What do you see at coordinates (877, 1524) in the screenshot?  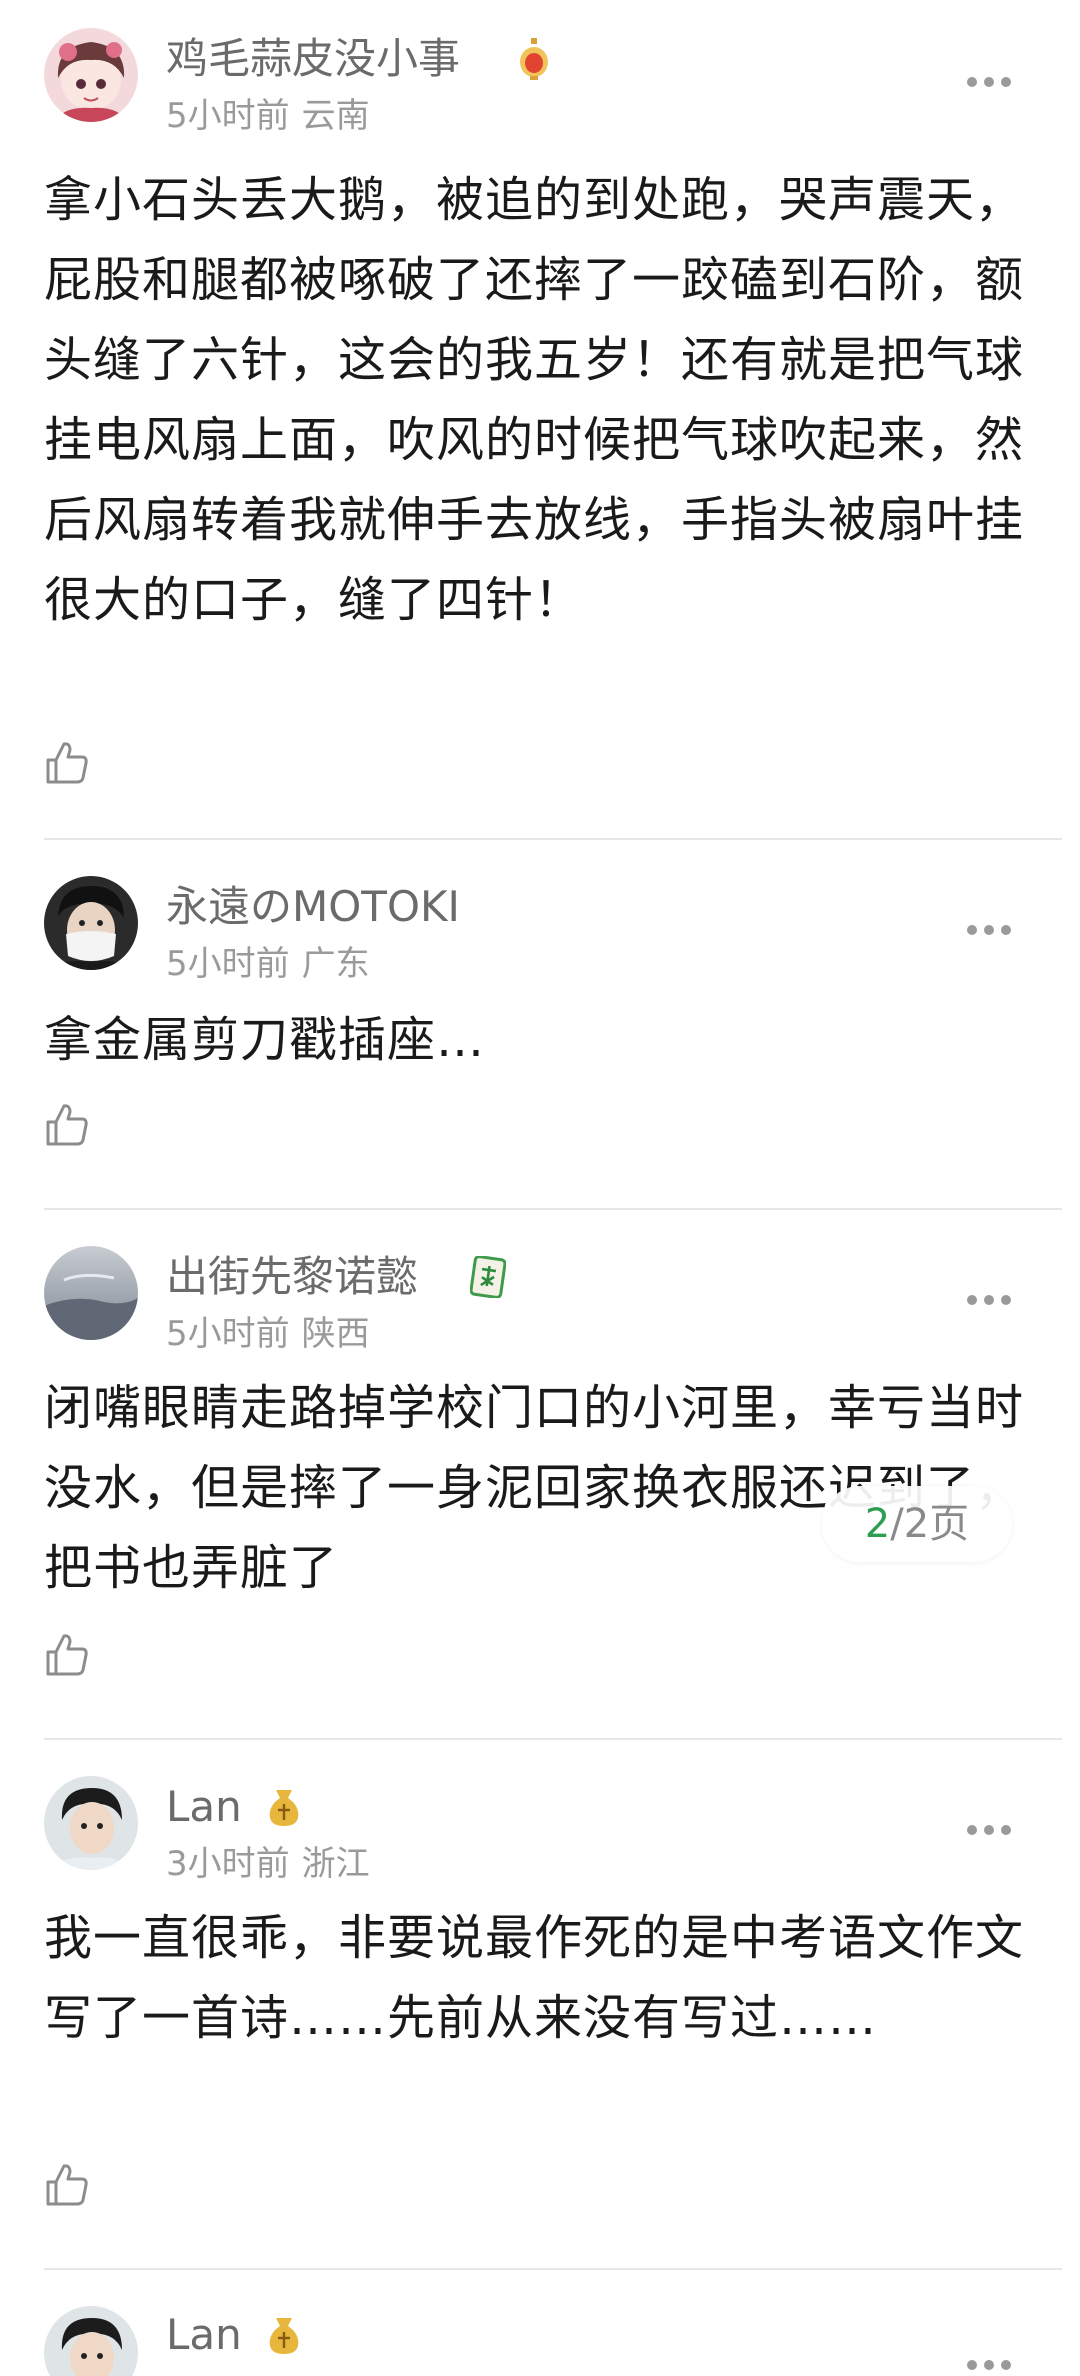 I see `page-current: 2` at bounding box center [877, 1524].